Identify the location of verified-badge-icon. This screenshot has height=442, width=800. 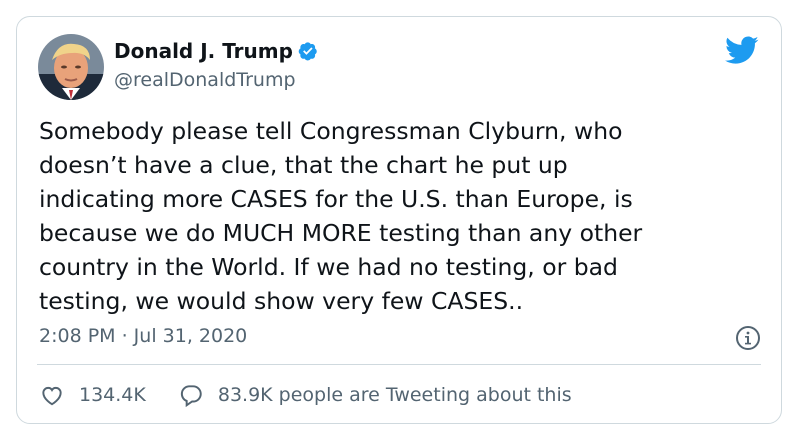
(308, 51).